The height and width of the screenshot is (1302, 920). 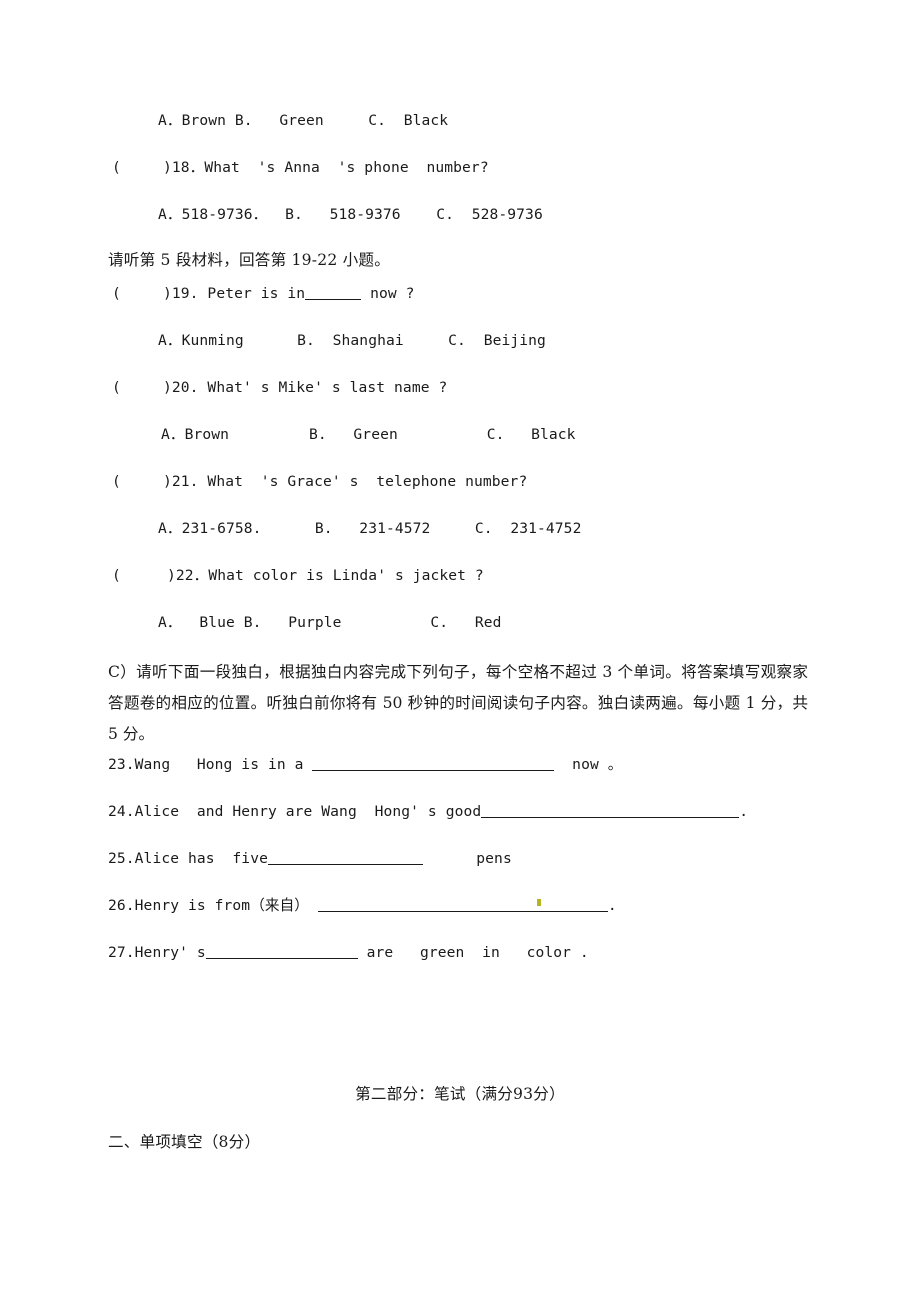 I want to click on question-19-options: A．Kunming B. Shanghai C. Beijing, so click(x=352, y=340).